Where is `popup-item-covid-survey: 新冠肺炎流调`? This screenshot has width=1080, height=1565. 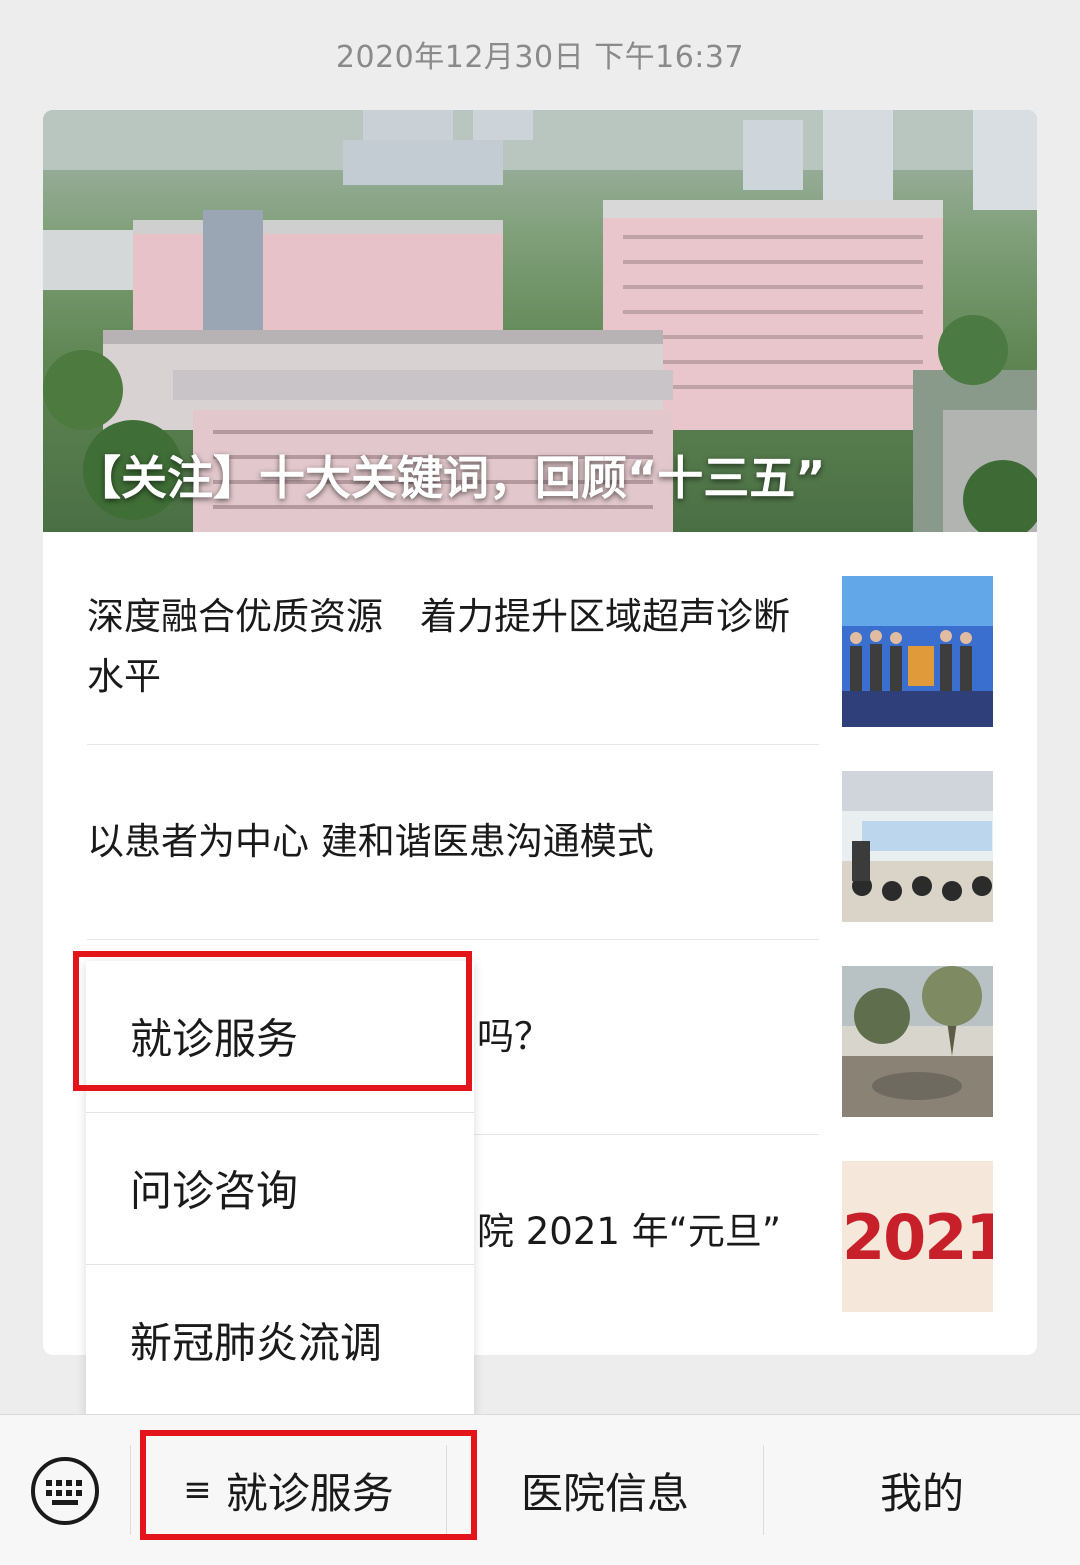 popup-item-covid-survey: 新冠肺炎流调 is located at coordinates (280, 1340).